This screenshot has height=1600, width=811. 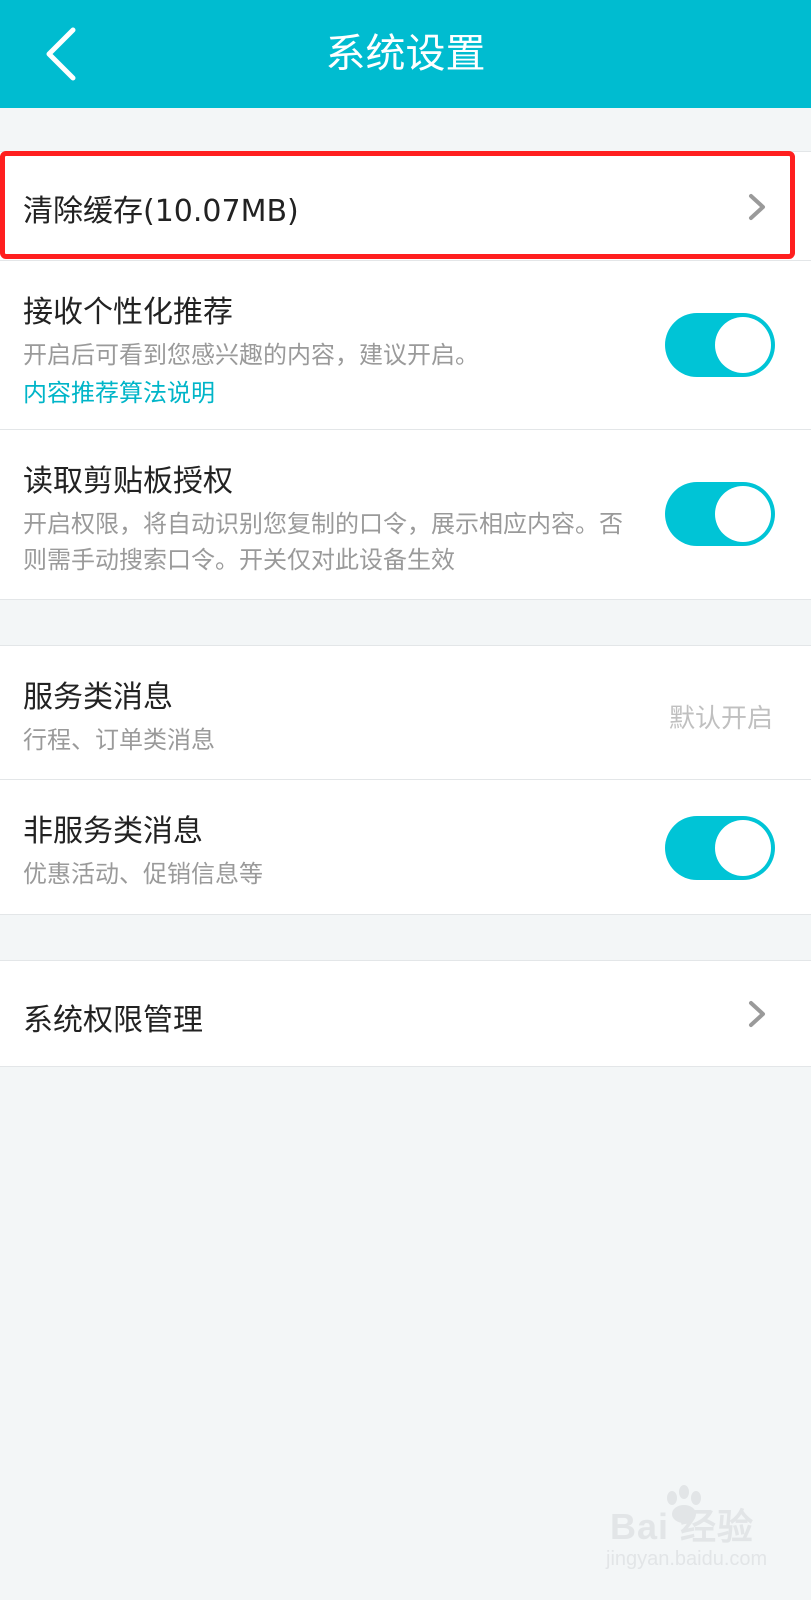 I want to click on personalized-recommendation-row: 接收个性化推荐 开启后可看到您感兴趣的内容，建议开启。 内容推荐算法说明, so click(x=405, y=345).